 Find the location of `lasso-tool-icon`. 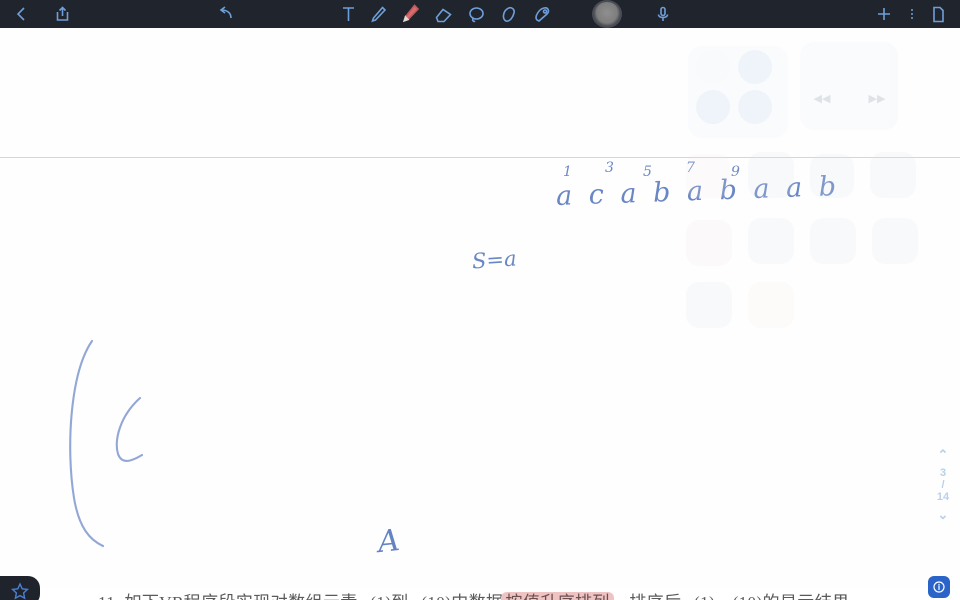

lasso-tool-icon is located at coordinates (476, 14).